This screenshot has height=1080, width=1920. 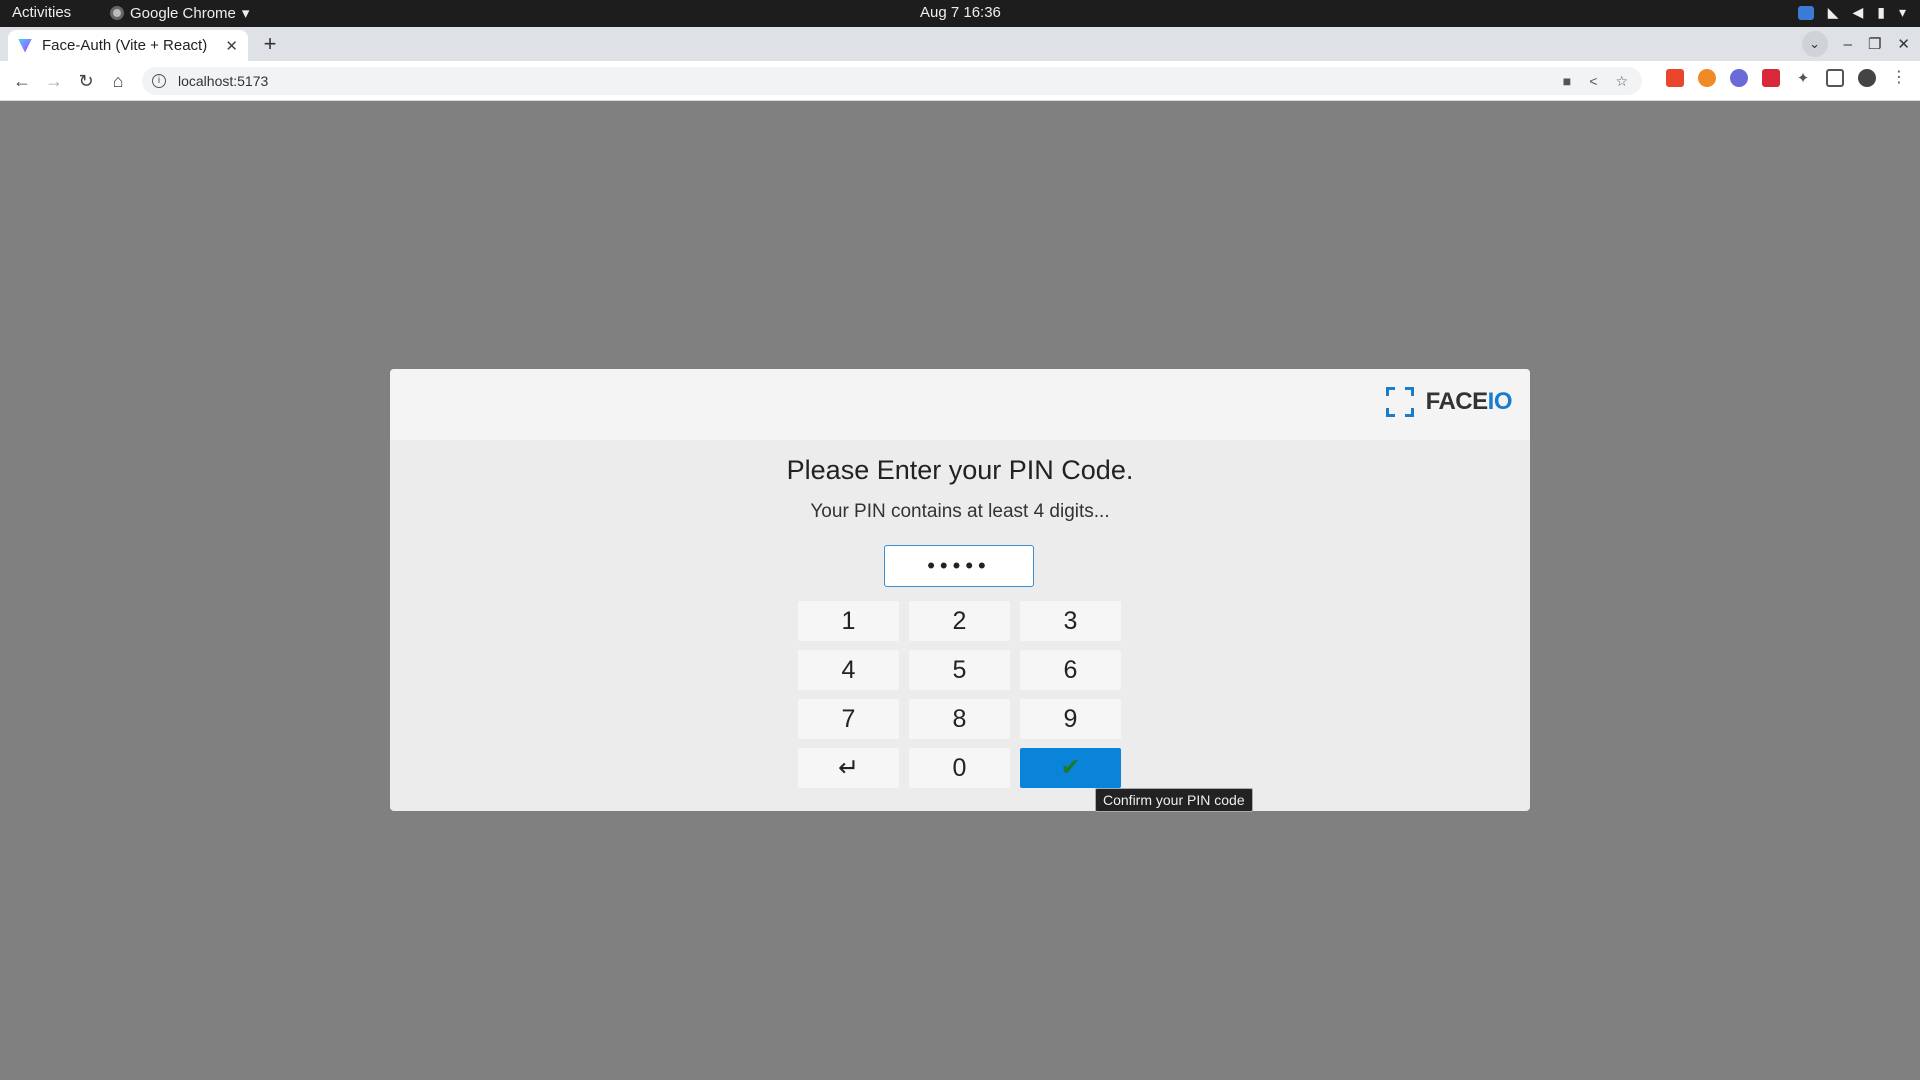 I want to click on camera-icon: ■, so click(x=1567, y=81).